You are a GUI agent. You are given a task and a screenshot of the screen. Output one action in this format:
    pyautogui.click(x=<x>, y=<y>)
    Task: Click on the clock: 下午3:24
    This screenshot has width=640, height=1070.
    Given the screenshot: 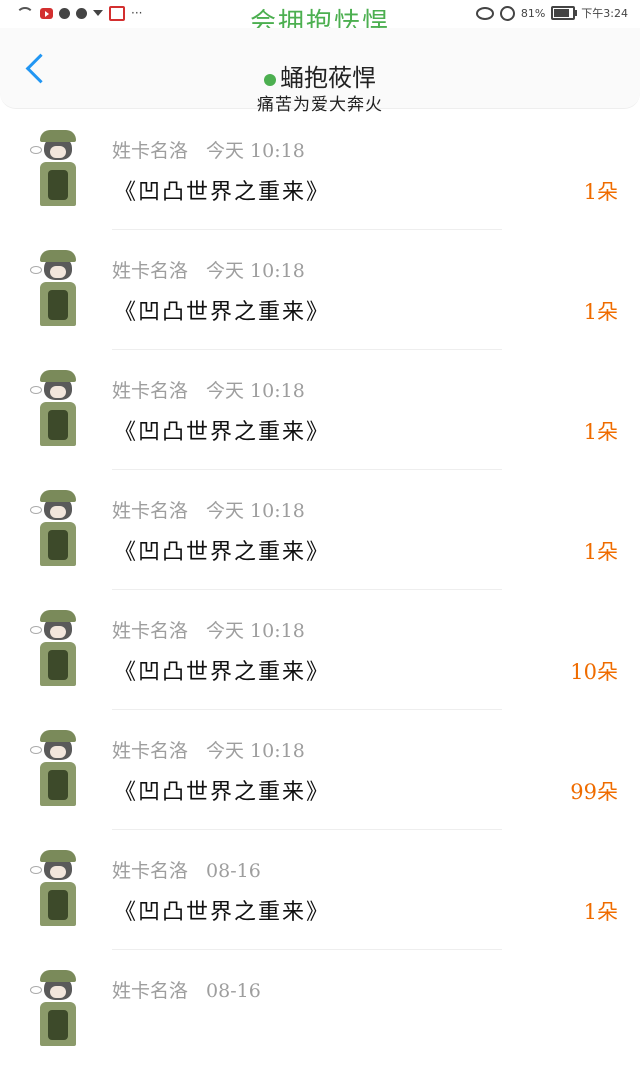 What is the action you would take?
    pyautogui.click(x=604, y=13)
    